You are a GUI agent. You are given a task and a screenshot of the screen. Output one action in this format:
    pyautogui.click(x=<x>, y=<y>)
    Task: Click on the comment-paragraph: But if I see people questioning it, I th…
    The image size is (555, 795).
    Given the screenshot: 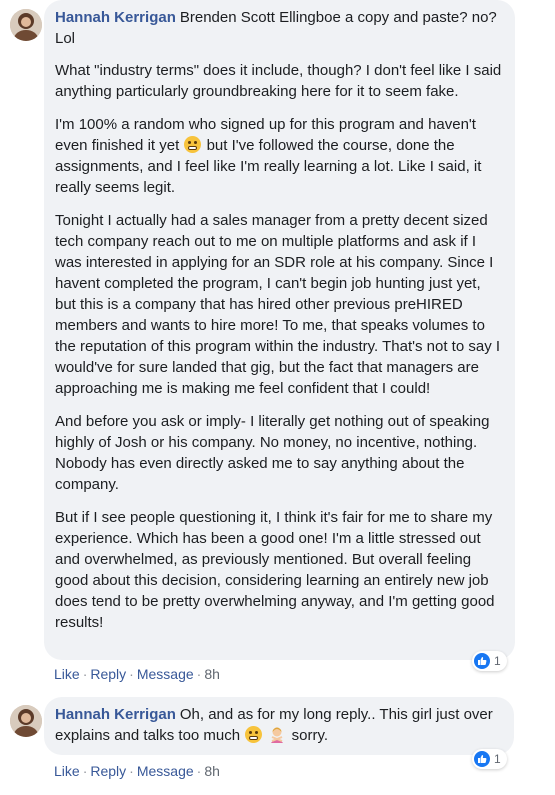 What is the action you would take?
    pyautogui.click(x=275, y=570)
    